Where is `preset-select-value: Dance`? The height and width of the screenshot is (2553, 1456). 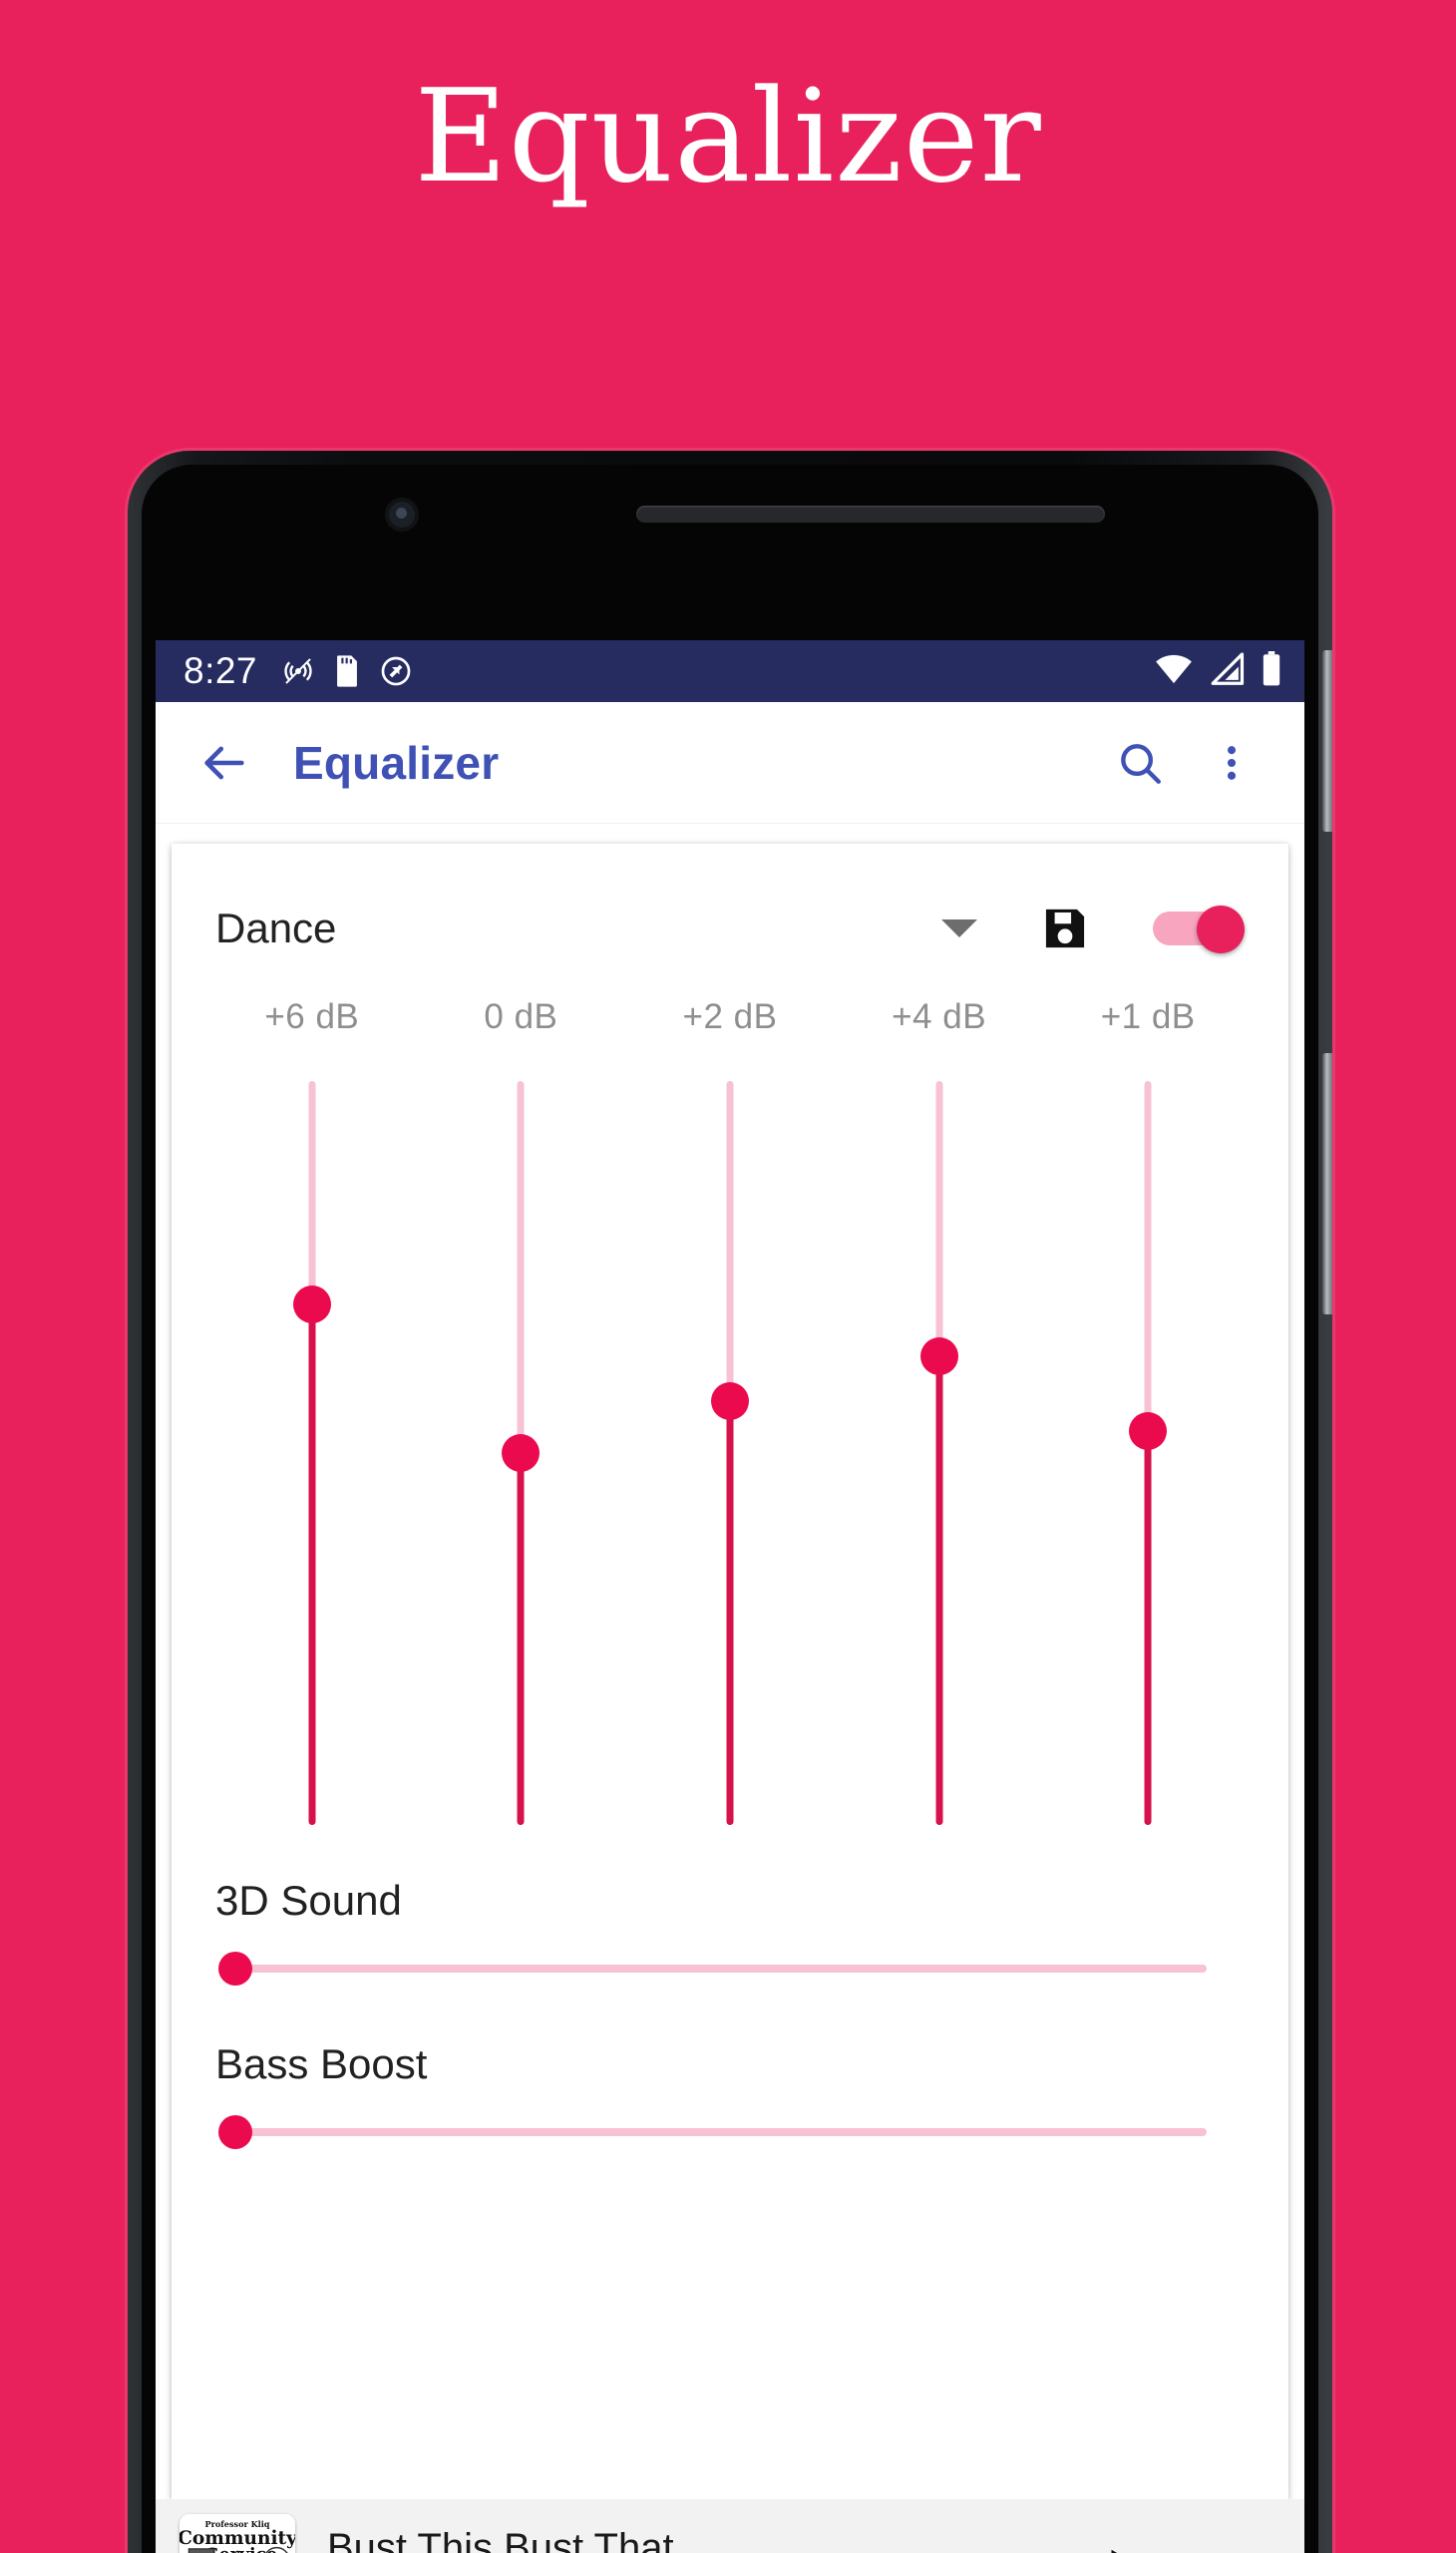
preset-select-value: Dance is located at coordinates (275, 929).